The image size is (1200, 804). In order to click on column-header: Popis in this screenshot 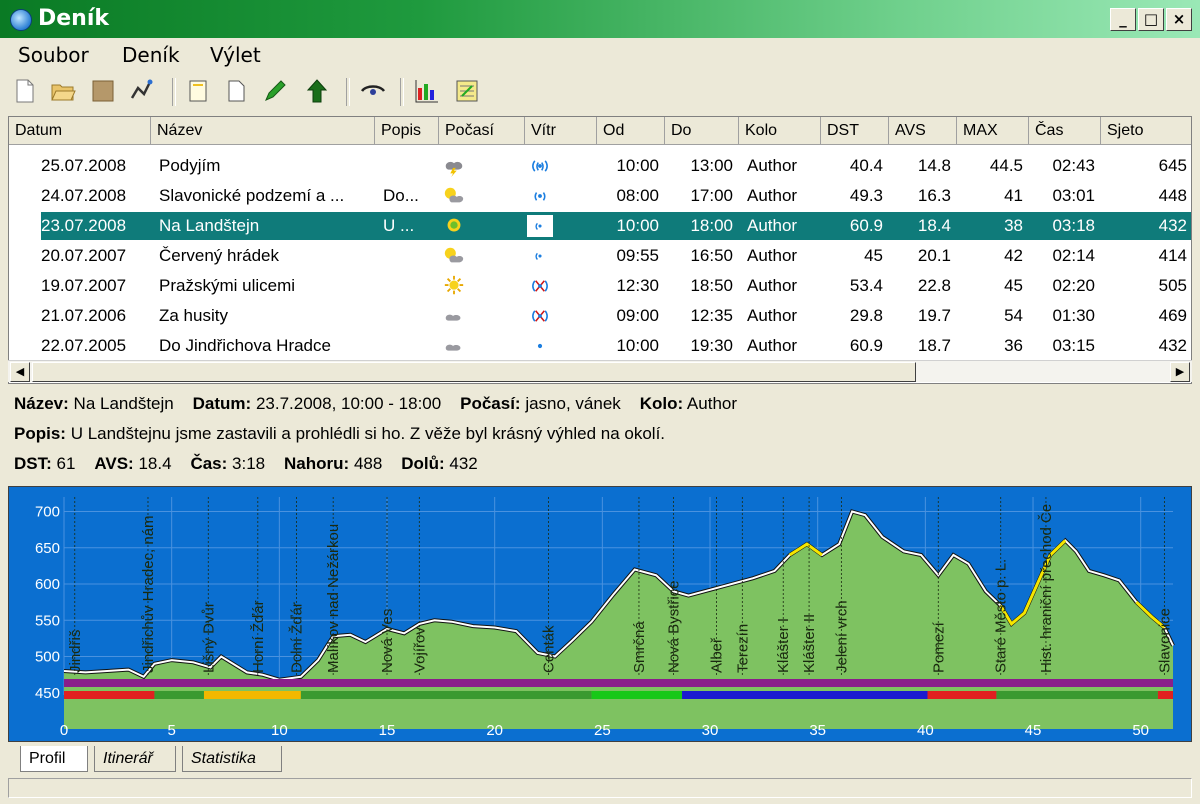, I will do `click(407, 131)`.